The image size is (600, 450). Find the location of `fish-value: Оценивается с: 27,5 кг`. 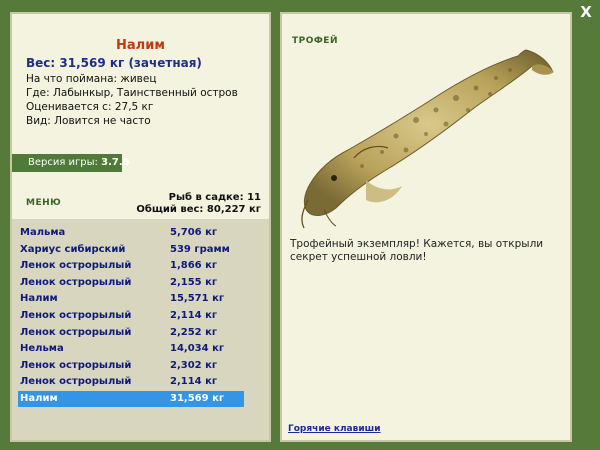

fish-value: Оценивается с: 27,5 кг is located at coordinates (90, 107).